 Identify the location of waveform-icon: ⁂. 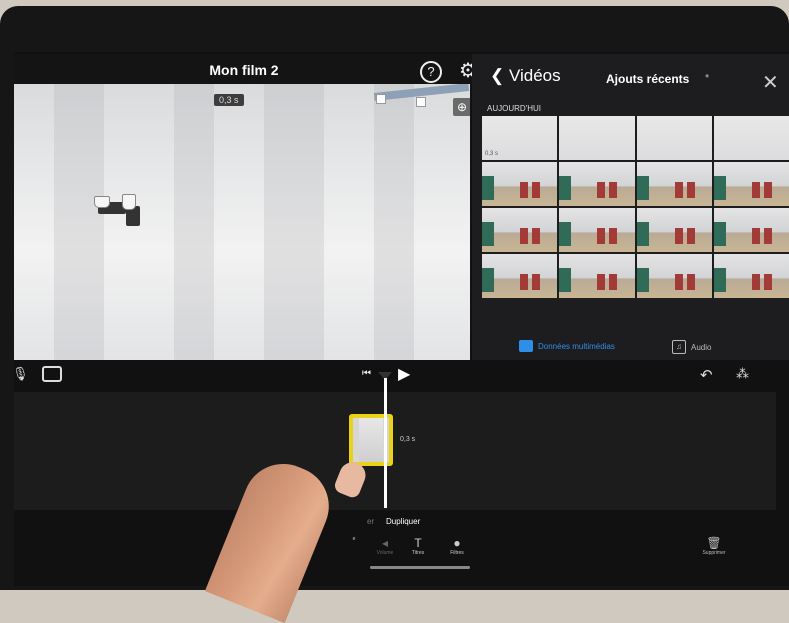
(742, 374).